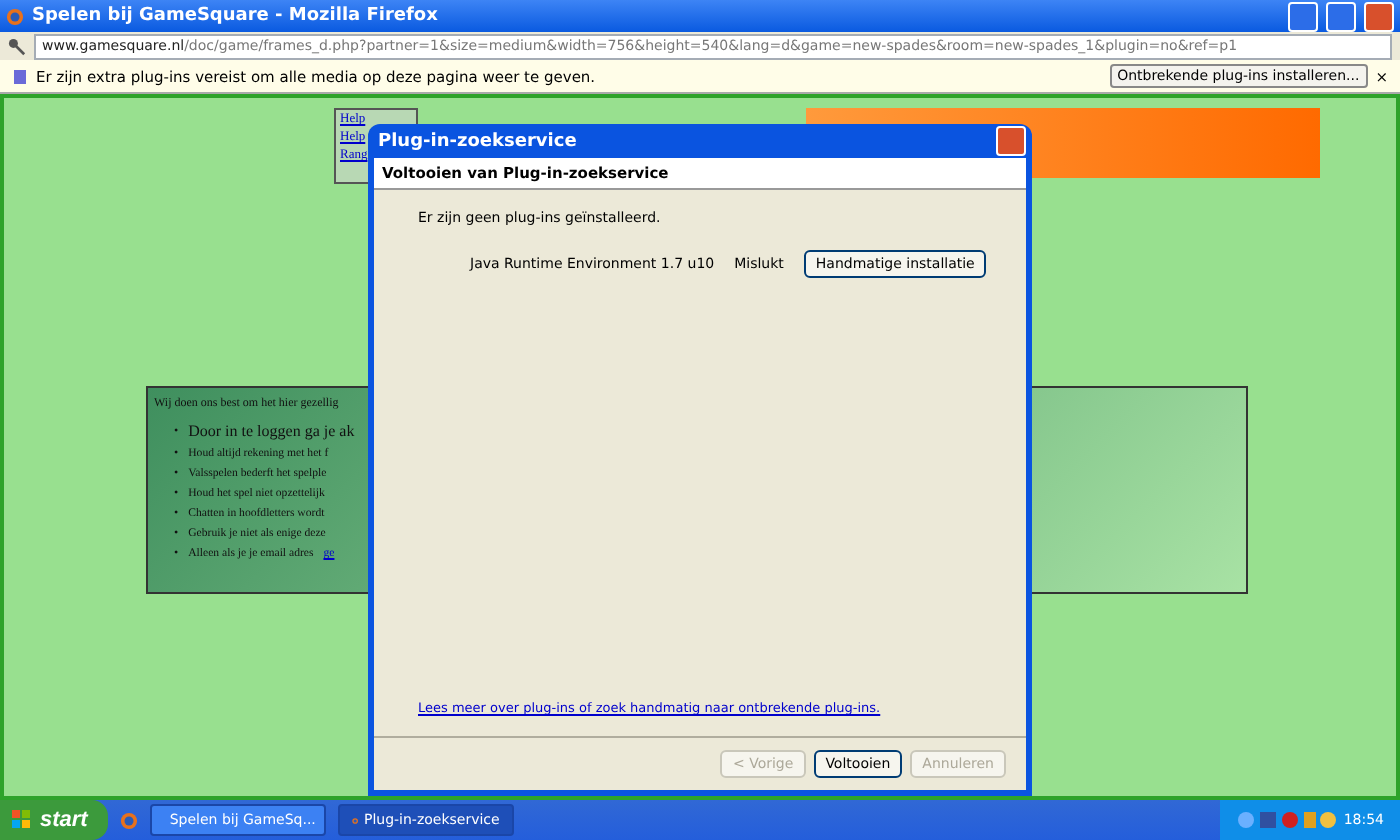 Image resolution: width=1400 pixels, height=840 pixels. Describe the element at coordinates (1341, 16) in the screenshot. I see `maximize-button` at that location.